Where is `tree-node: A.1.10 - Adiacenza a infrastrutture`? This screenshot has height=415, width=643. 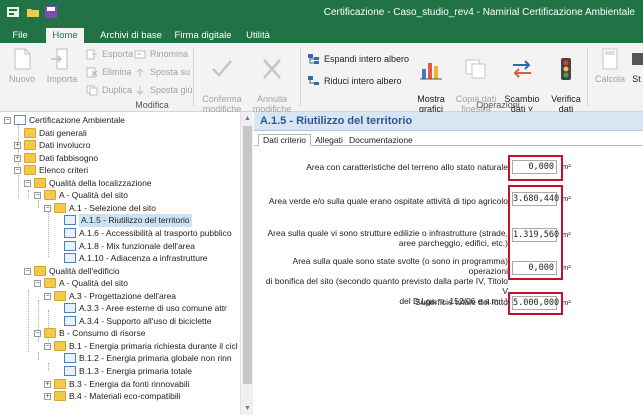 tree-node: A.1.10 - Adiacenza a infrastrutture is located at coordinates (136, 258).